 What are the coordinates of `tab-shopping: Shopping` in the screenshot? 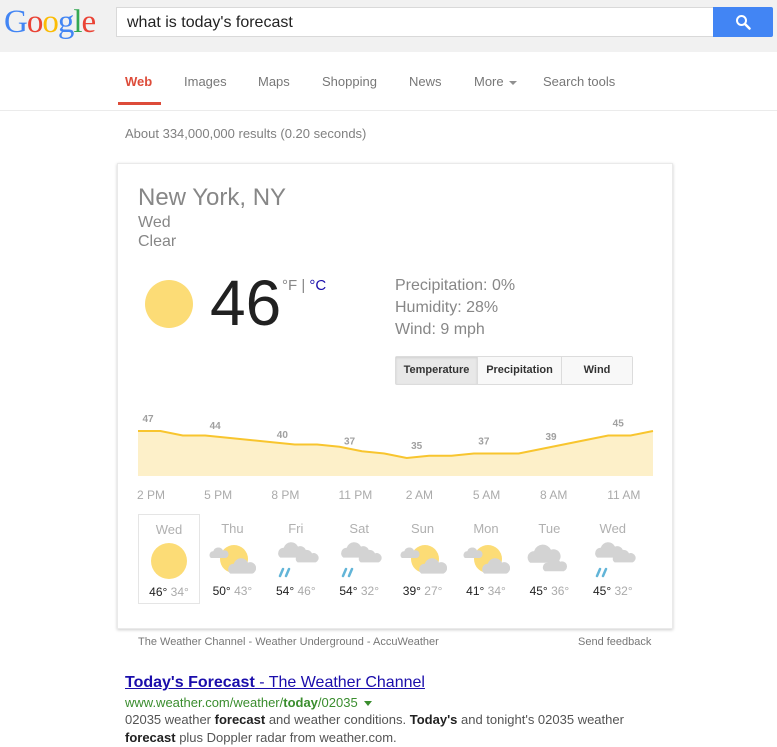 It's located at (349, 81).